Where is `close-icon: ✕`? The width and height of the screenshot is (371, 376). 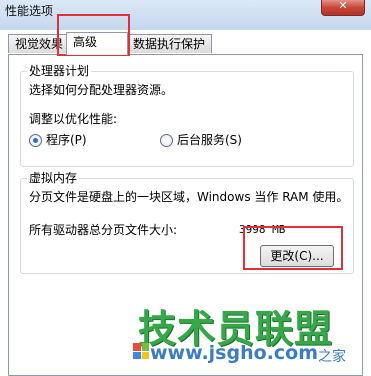 close-icon: ✕ is located at coordinates (343, 6).